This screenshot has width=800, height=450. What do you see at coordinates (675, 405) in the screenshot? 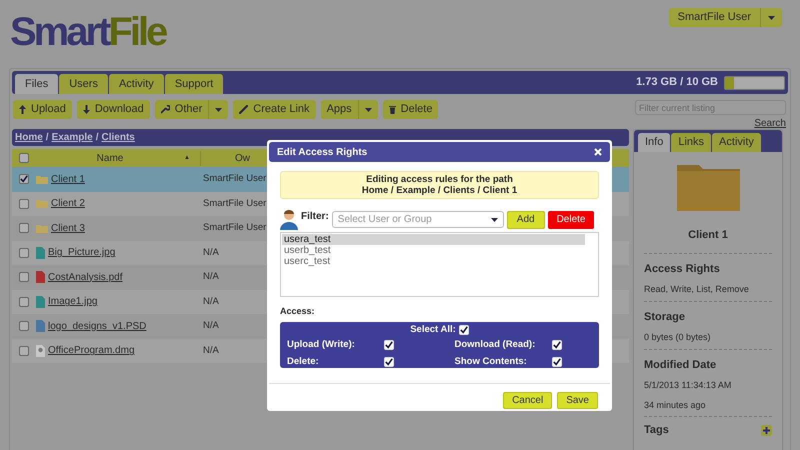
I see `section-text: 34 minutes ago` at bounding box center [675, 405].